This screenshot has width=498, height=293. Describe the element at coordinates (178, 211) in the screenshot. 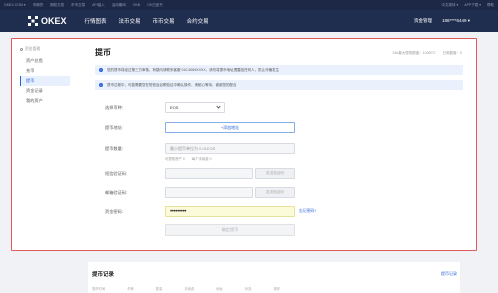

I see `fund-password-value: •••••••••` at that location.